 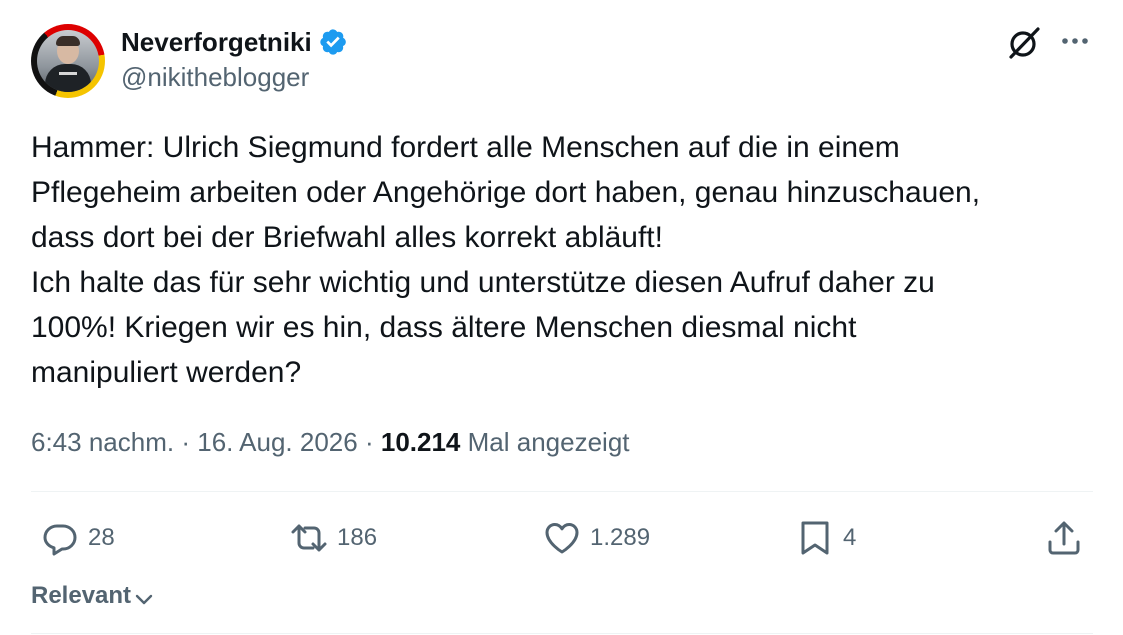 I want to click on grok-icon, so click(x=1024, y=43).